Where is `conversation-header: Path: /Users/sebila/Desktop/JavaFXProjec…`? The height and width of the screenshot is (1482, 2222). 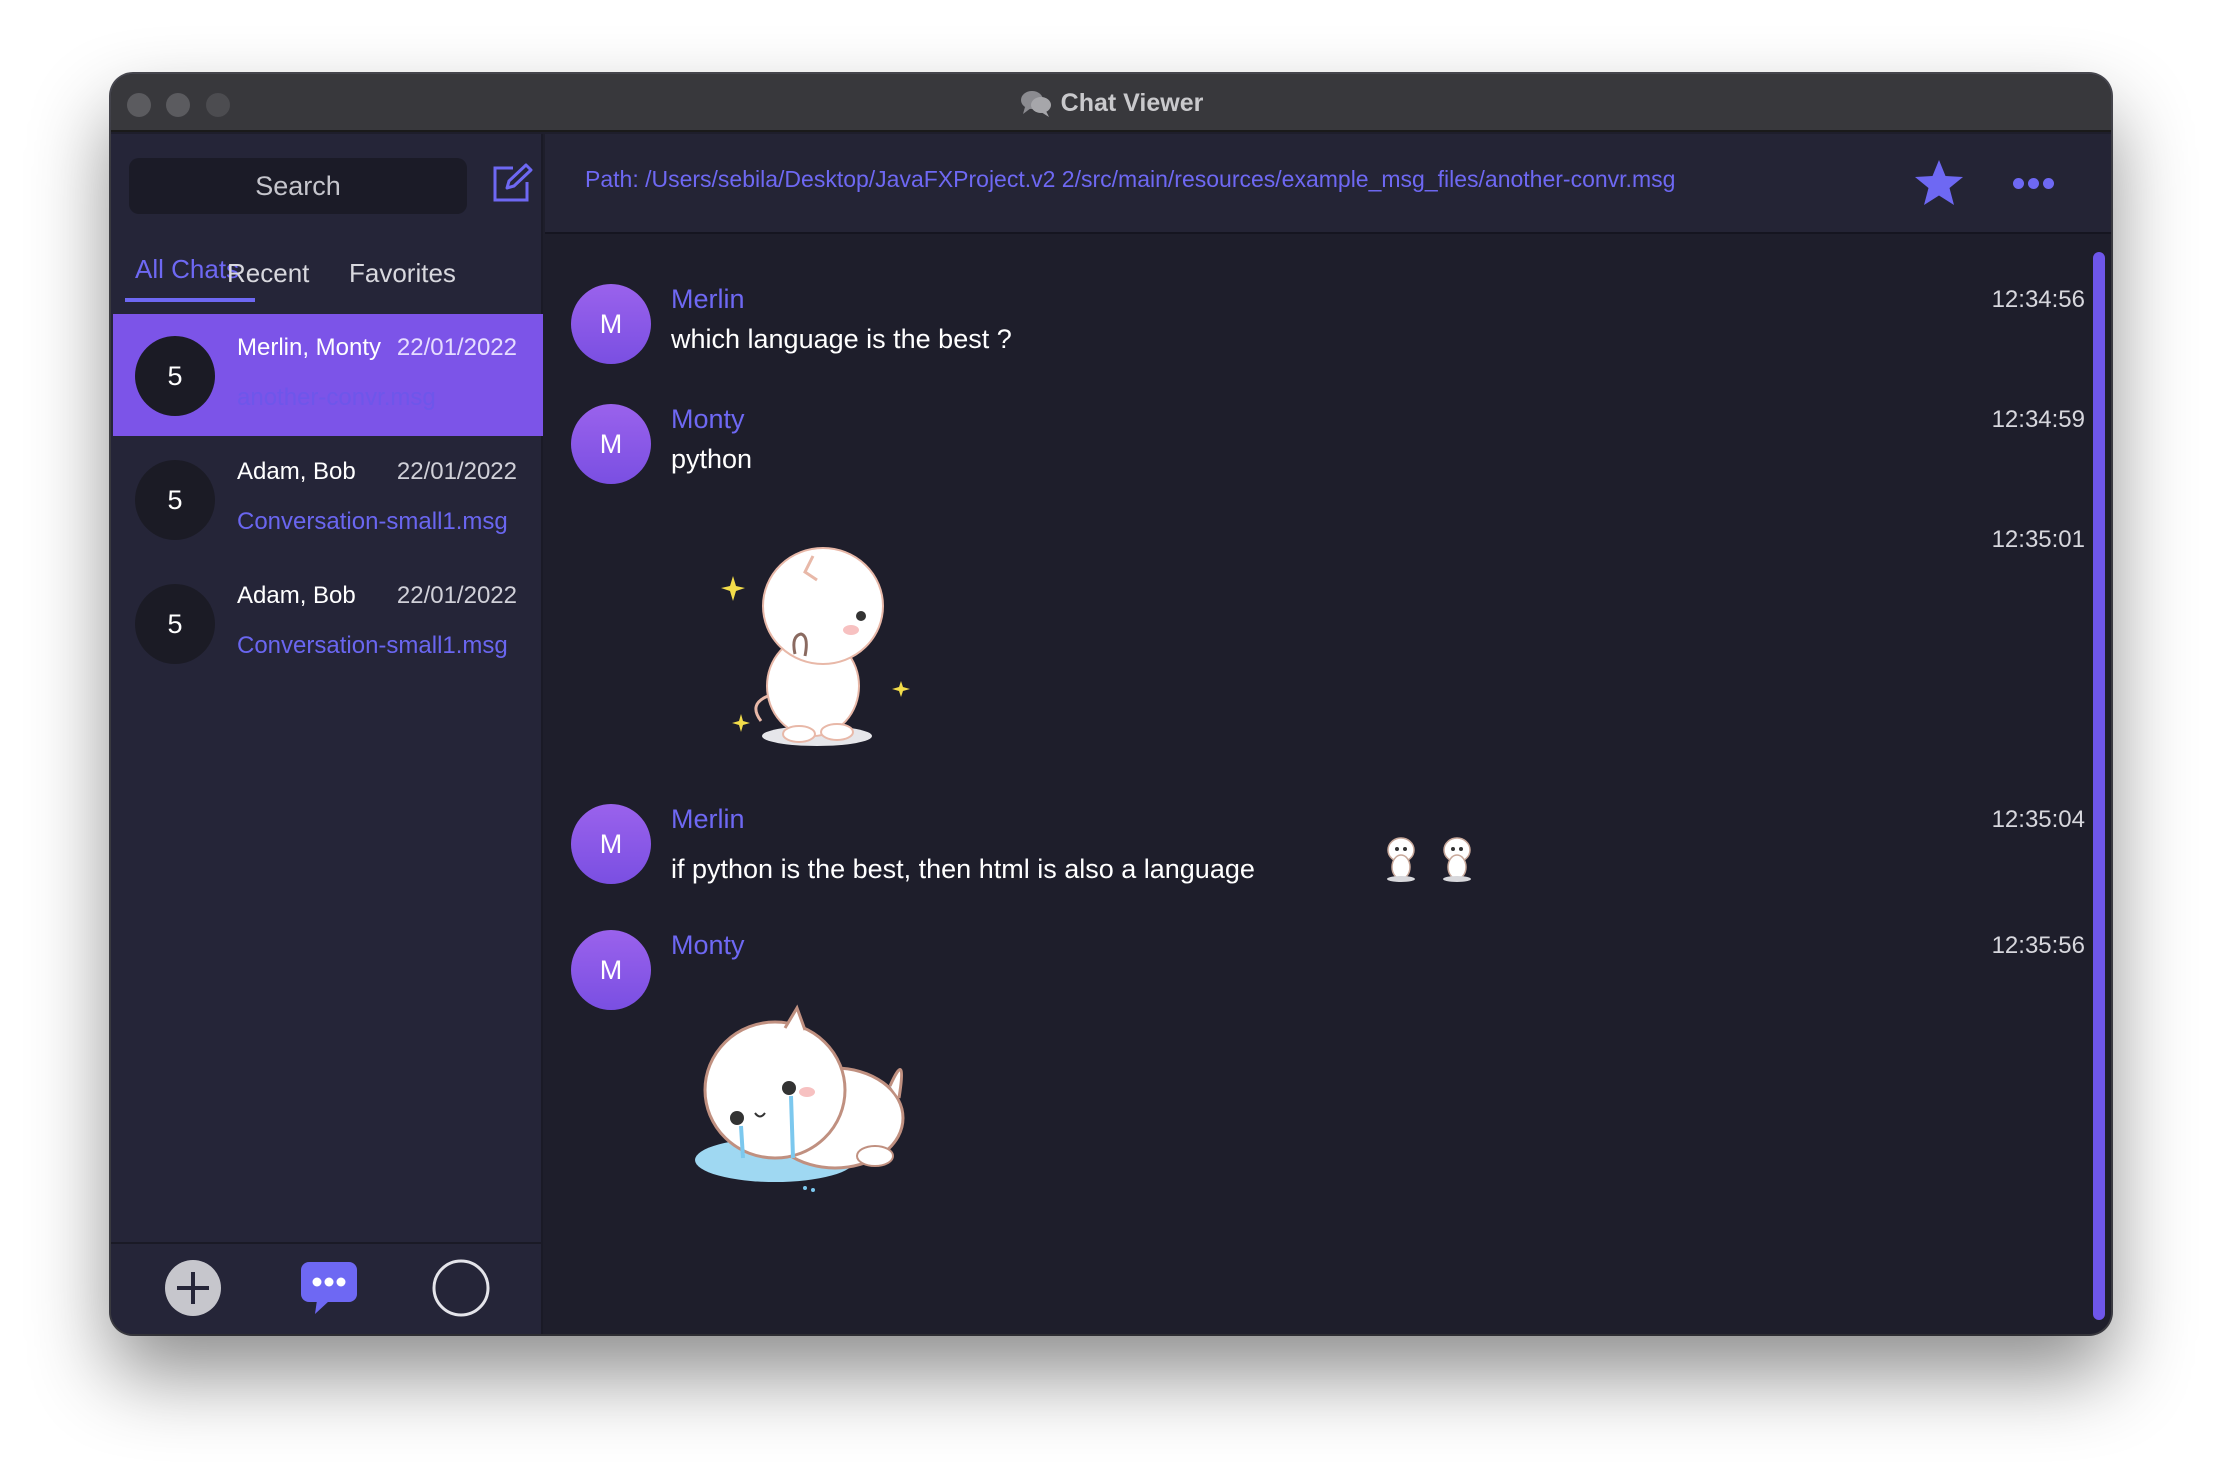 conversation-header: Path: /Users/sebila/Desktop/JavaFXProjec… is located at coordinates (1328, 184).